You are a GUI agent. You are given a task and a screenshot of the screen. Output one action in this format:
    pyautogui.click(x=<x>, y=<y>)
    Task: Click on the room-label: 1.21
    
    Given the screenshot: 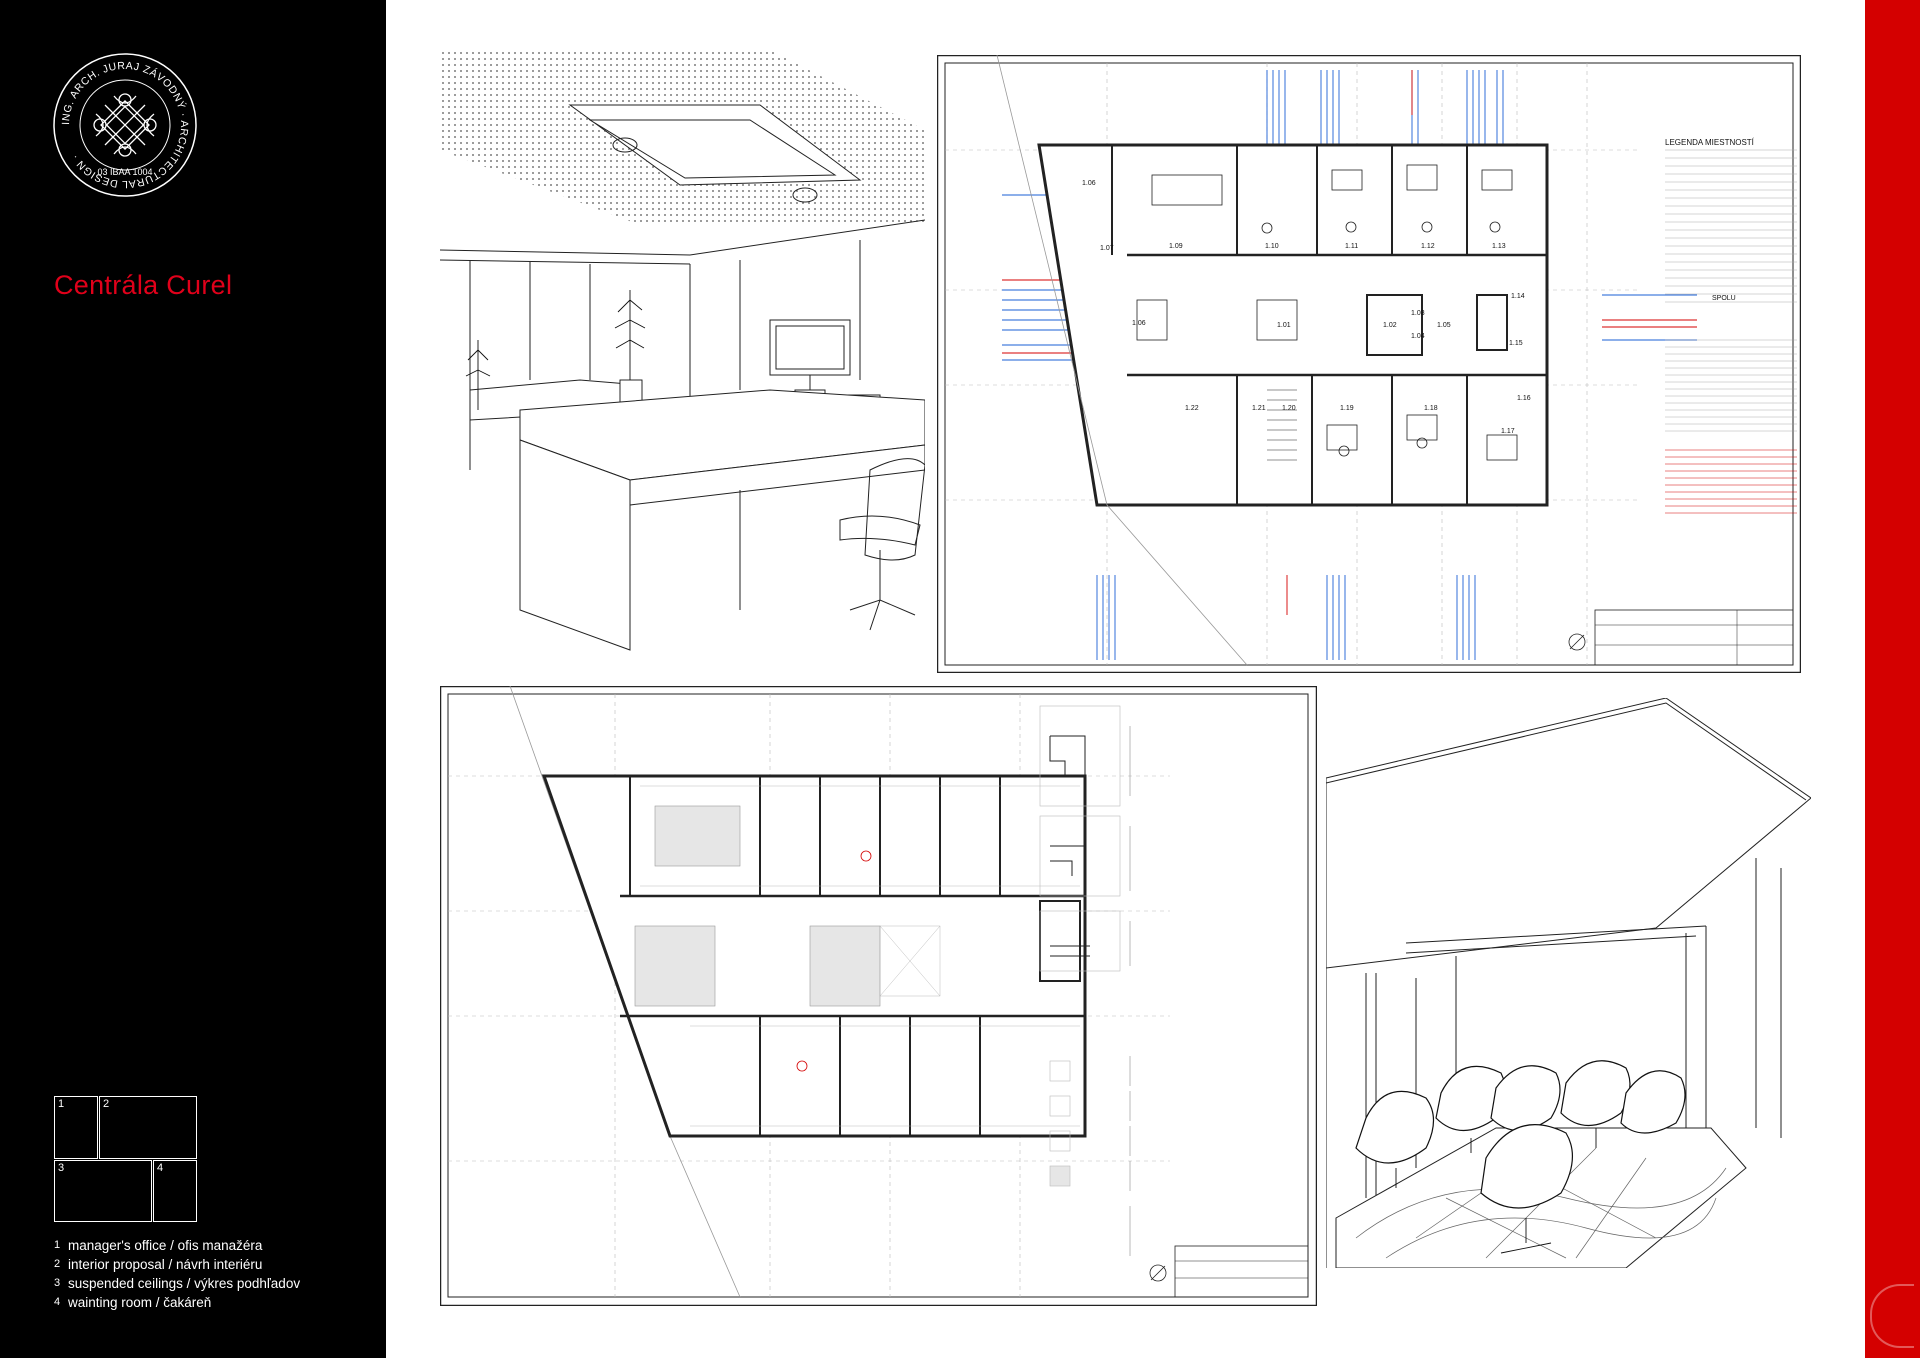 What is the action you would take?
    pyautogui.click(x=1259, y=408)
    